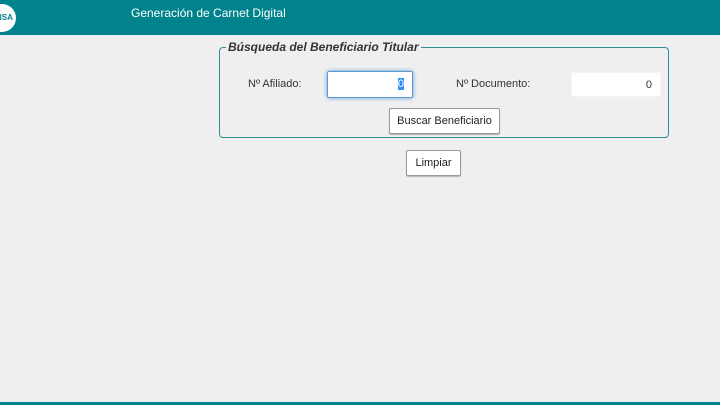  Describe the element at coordinates (275, 84) in the screenshot. I see `afiliado-label: Nº Afiliado:` at that location.